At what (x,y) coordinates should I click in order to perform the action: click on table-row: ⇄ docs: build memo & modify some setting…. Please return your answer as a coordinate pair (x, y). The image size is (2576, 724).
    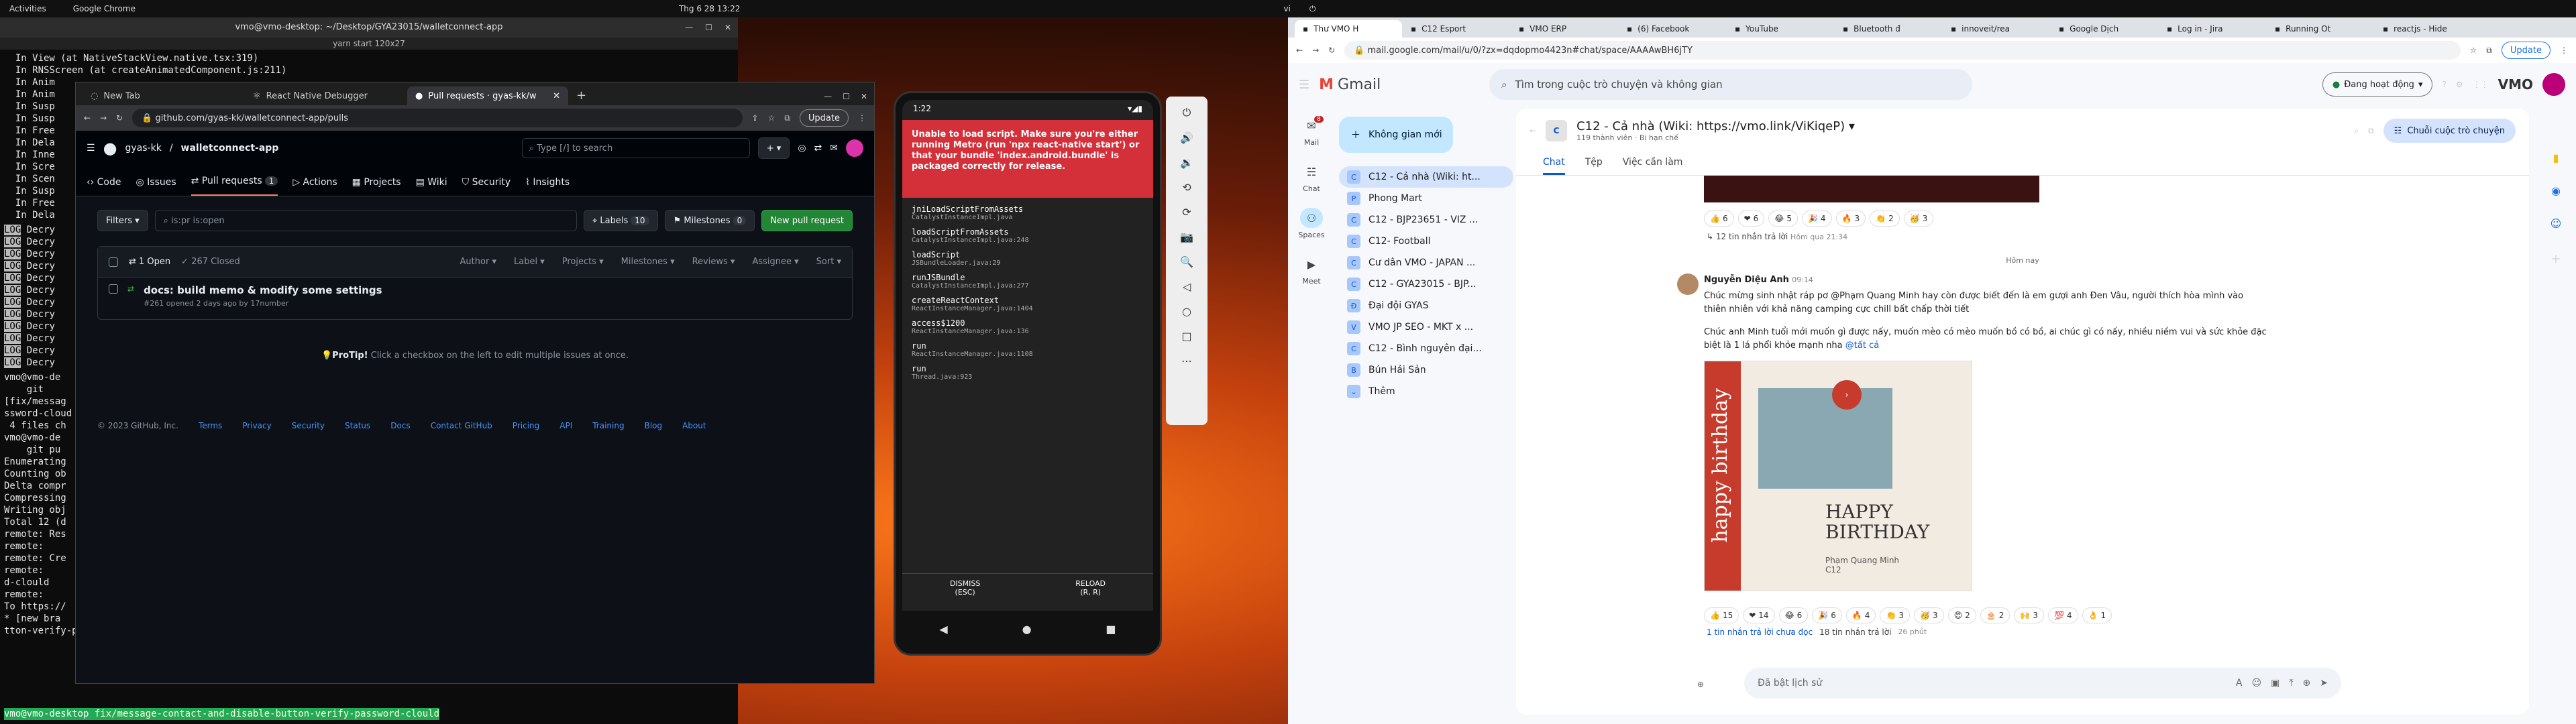
    Looking at the image, I should click on (475, 298).